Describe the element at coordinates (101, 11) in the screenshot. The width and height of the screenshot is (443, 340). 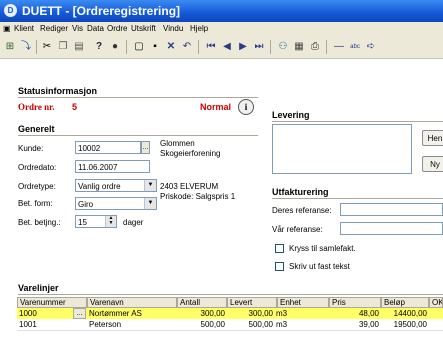
I see `window-title: DUETT - [Ordreregistrering]` at that location.